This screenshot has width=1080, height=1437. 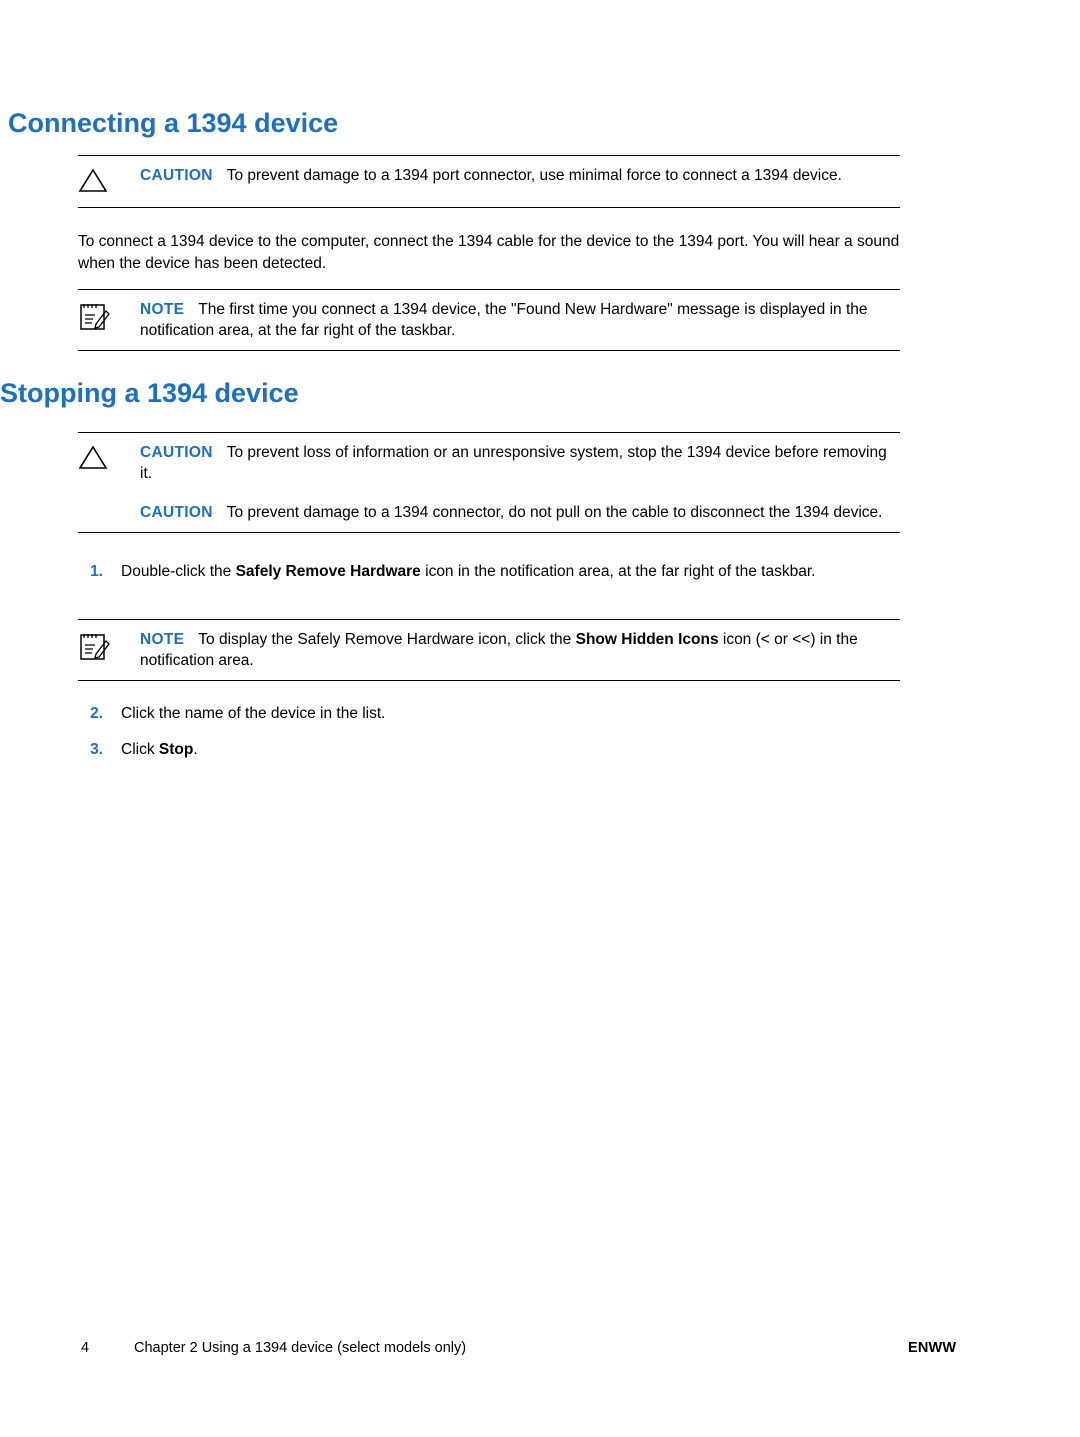 What do you see at coordinates (173, 123) in the screenshot?
I see `page-title-connecting: Connecting a 1394 device` at bounding box center [173, 123].